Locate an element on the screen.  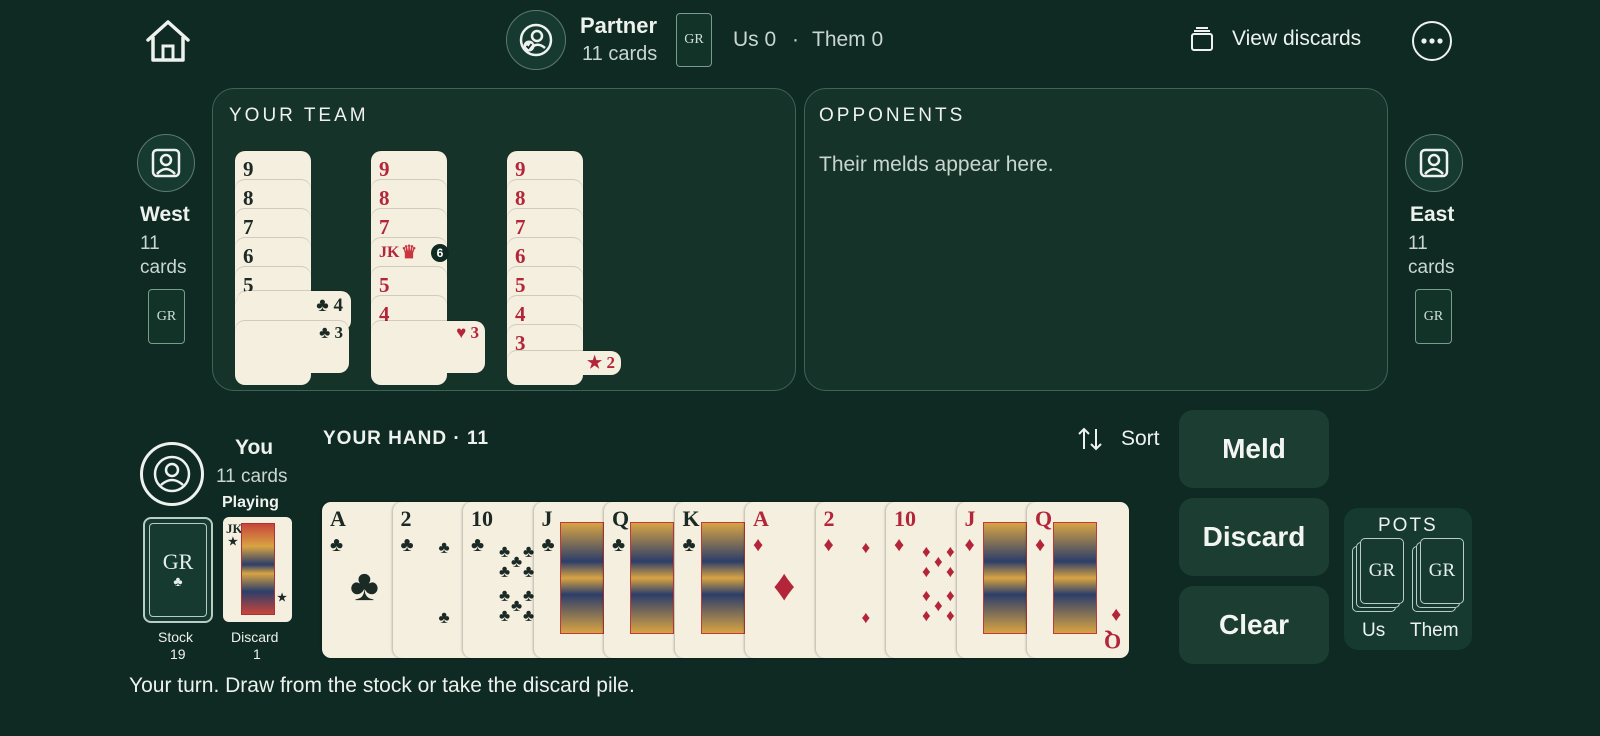
west-card-count-unit: cards is located at coordinates (163, 267).